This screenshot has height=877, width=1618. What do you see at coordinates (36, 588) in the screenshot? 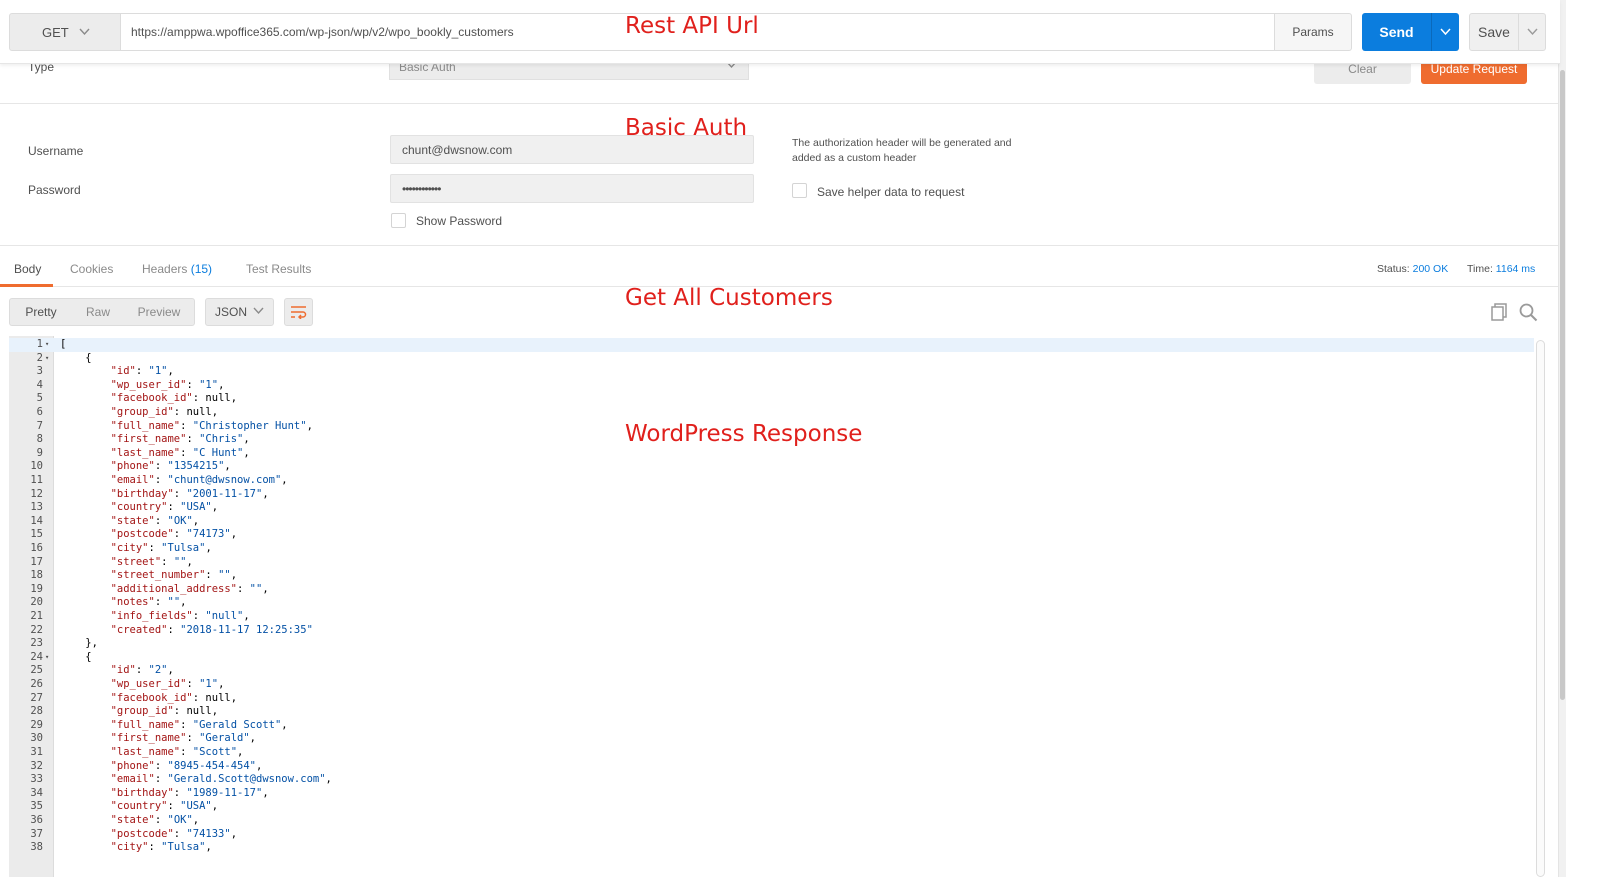
I see `line-number: 19` at bounding box center [36, 588].